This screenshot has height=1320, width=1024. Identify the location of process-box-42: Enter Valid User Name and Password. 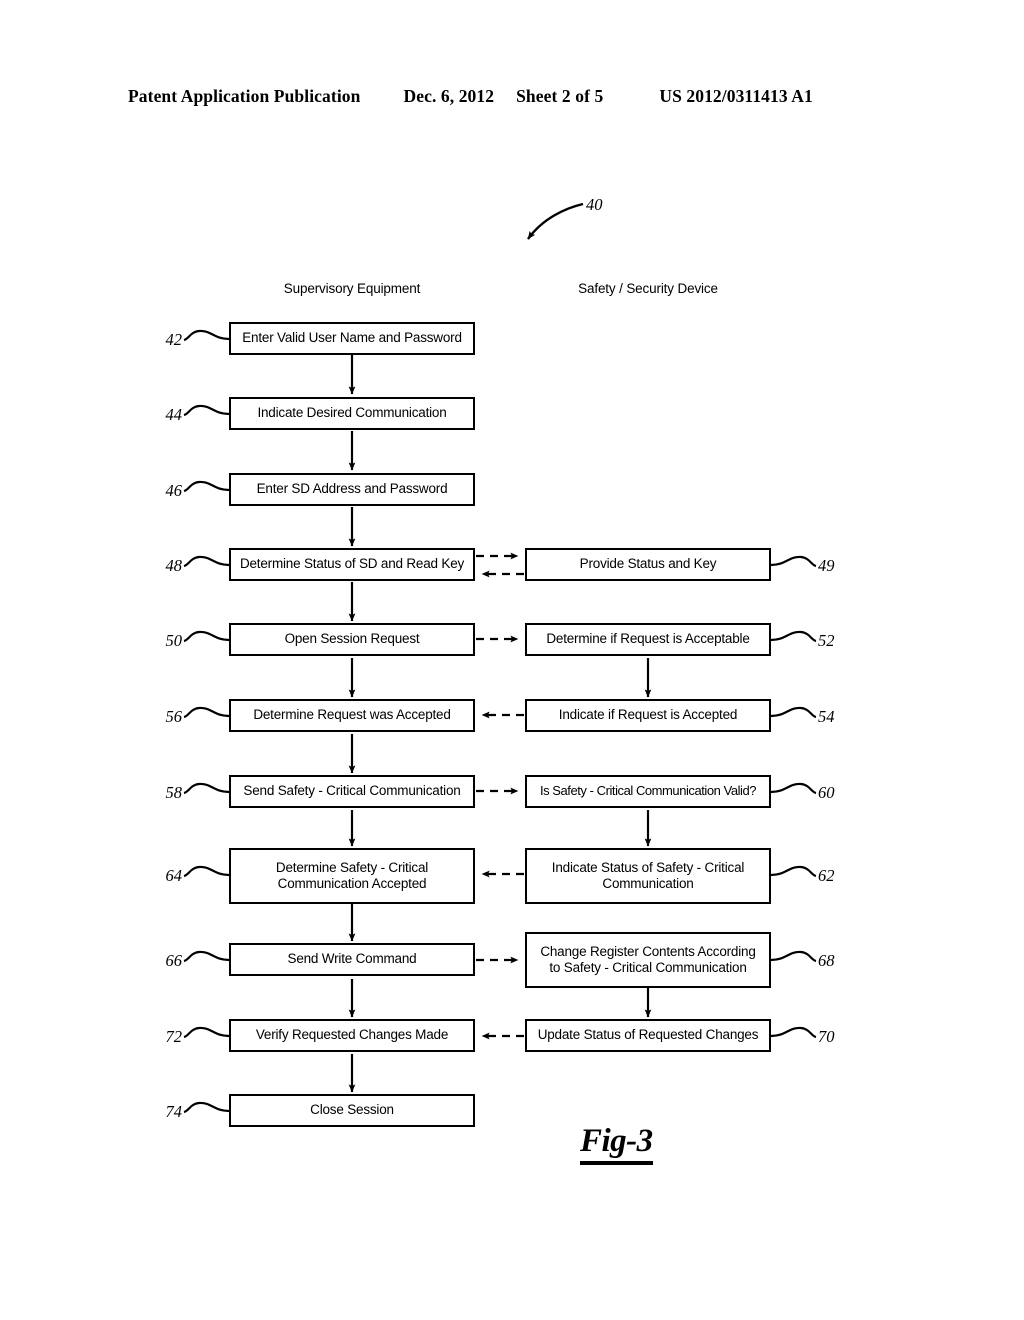
(352, 338).